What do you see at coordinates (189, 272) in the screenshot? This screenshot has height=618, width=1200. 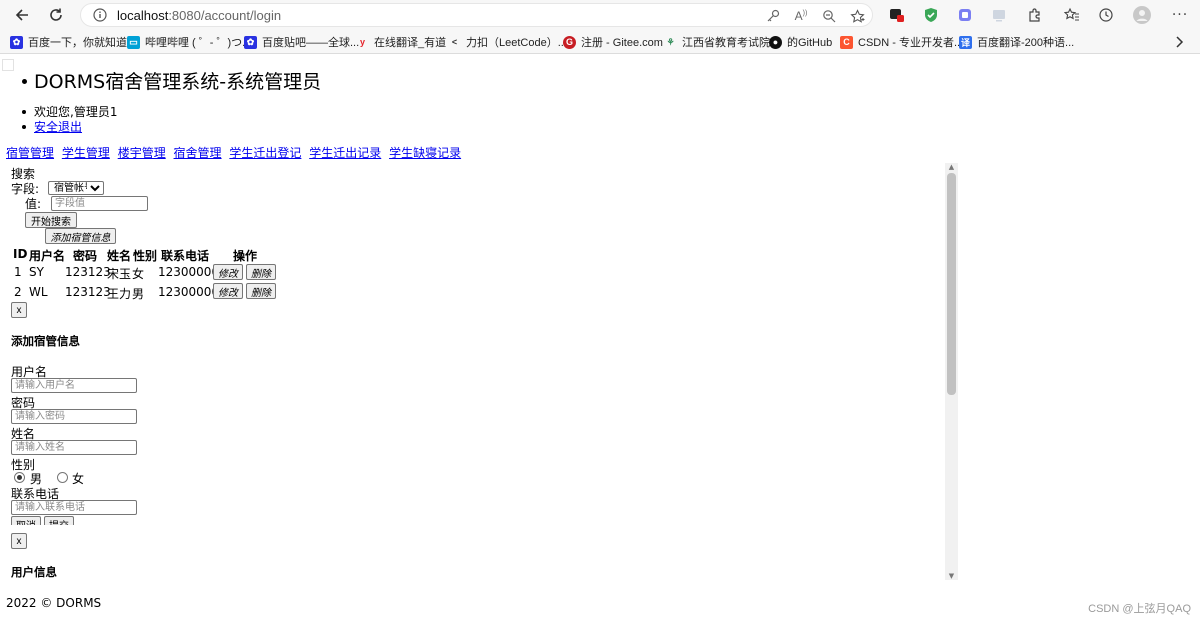 I see `table-cell-phone: 12300000` at bounding box center [189, 272].